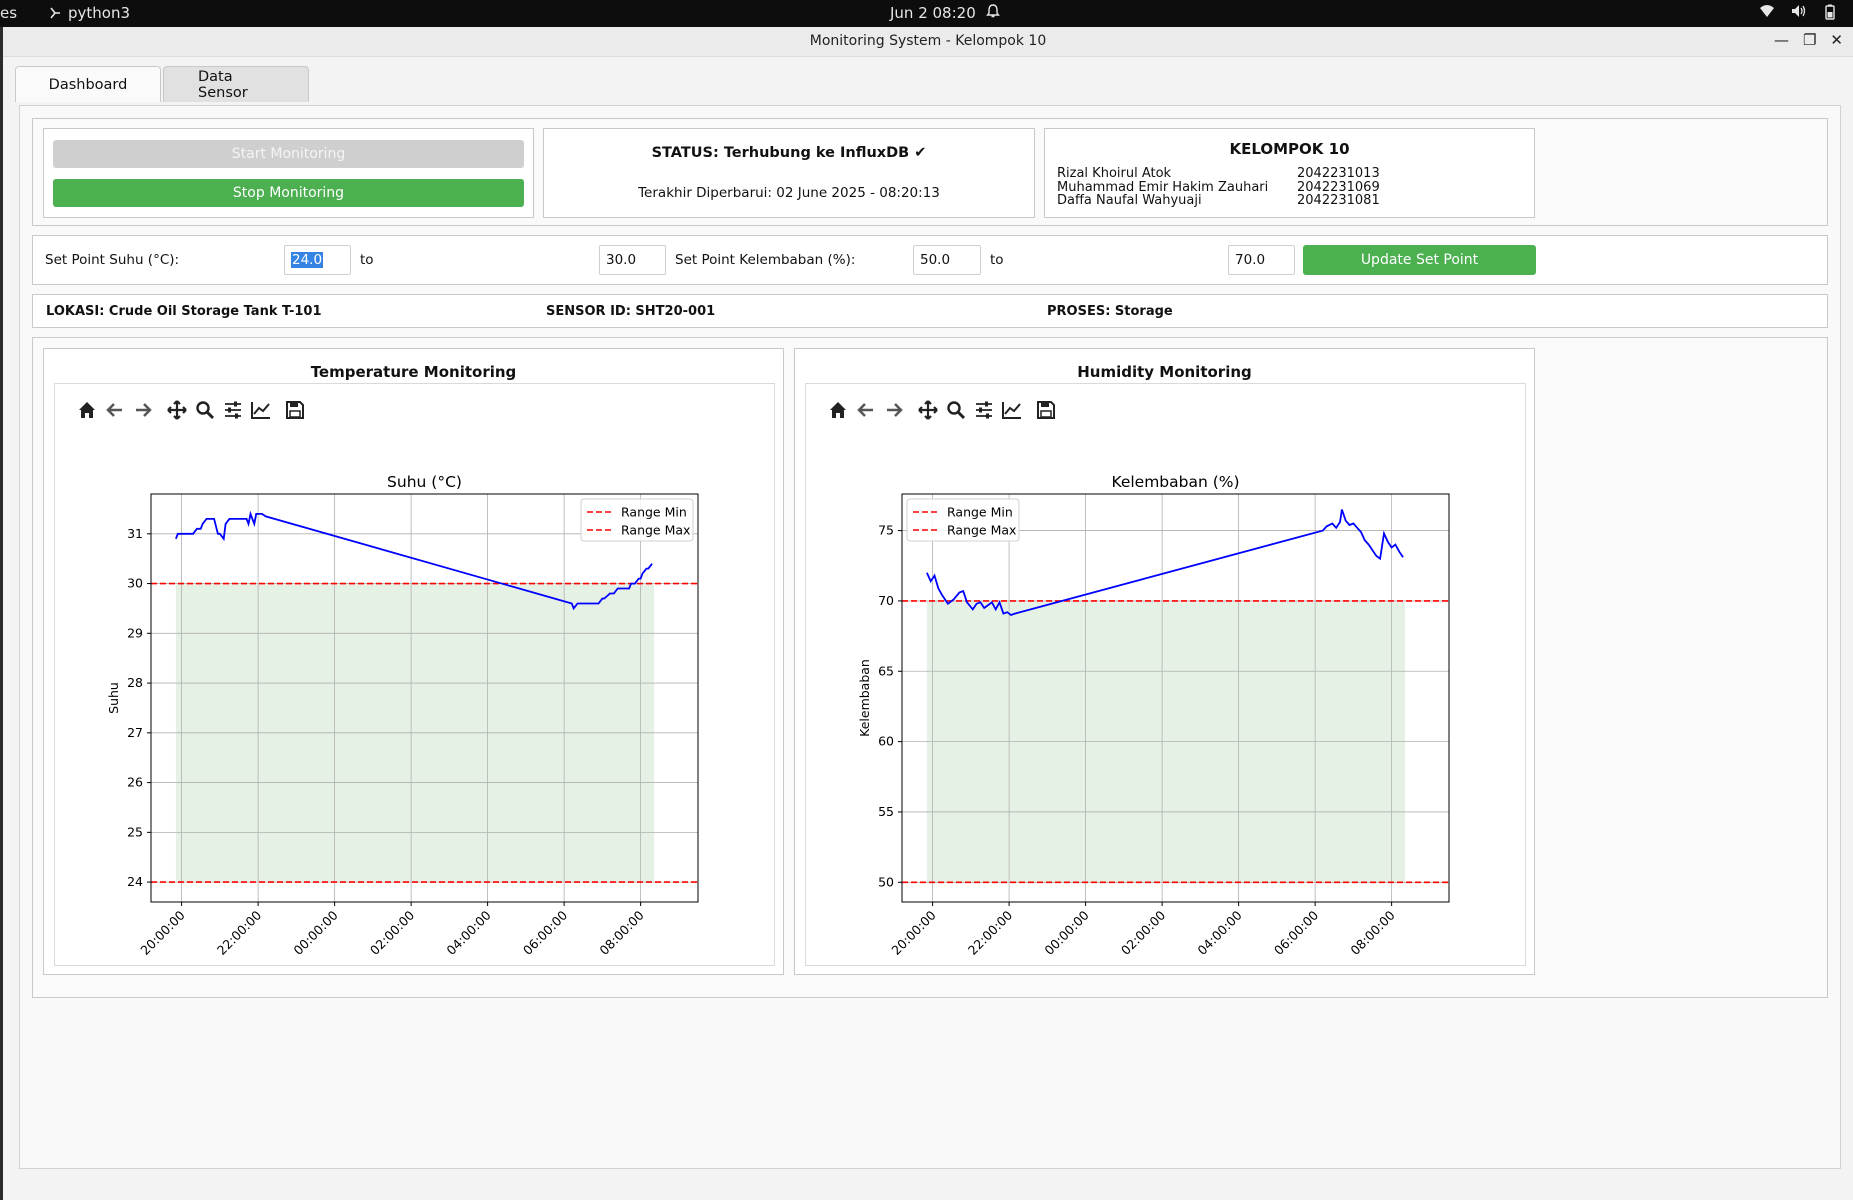 This screenshot has width=1853, height=1200. Describe the element at coordinates (886, 811) in the screenshot. I see `y-tick-label: 55` at that location.